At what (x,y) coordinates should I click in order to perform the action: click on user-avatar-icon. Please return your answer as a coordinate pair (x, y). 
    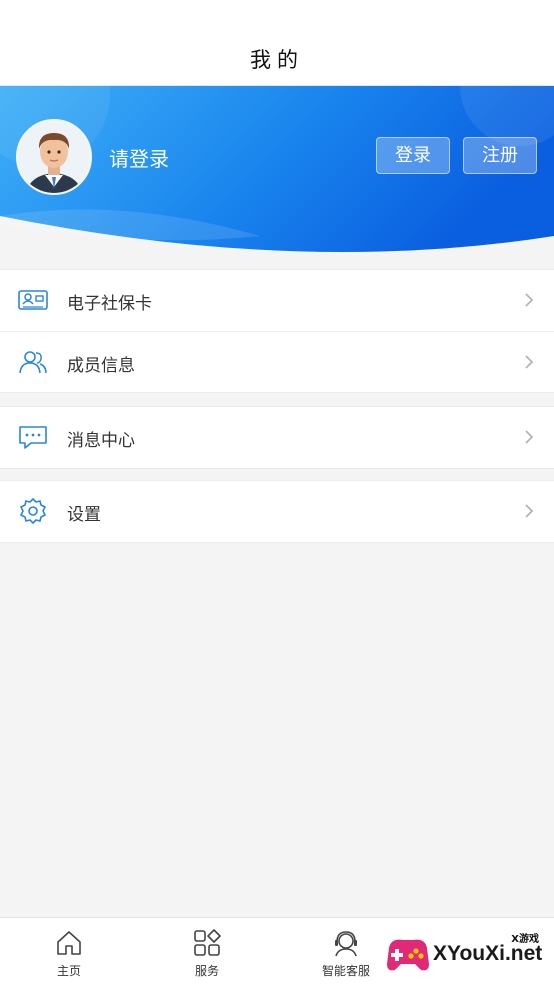
    Looking at the image, I should click on (54, 157).